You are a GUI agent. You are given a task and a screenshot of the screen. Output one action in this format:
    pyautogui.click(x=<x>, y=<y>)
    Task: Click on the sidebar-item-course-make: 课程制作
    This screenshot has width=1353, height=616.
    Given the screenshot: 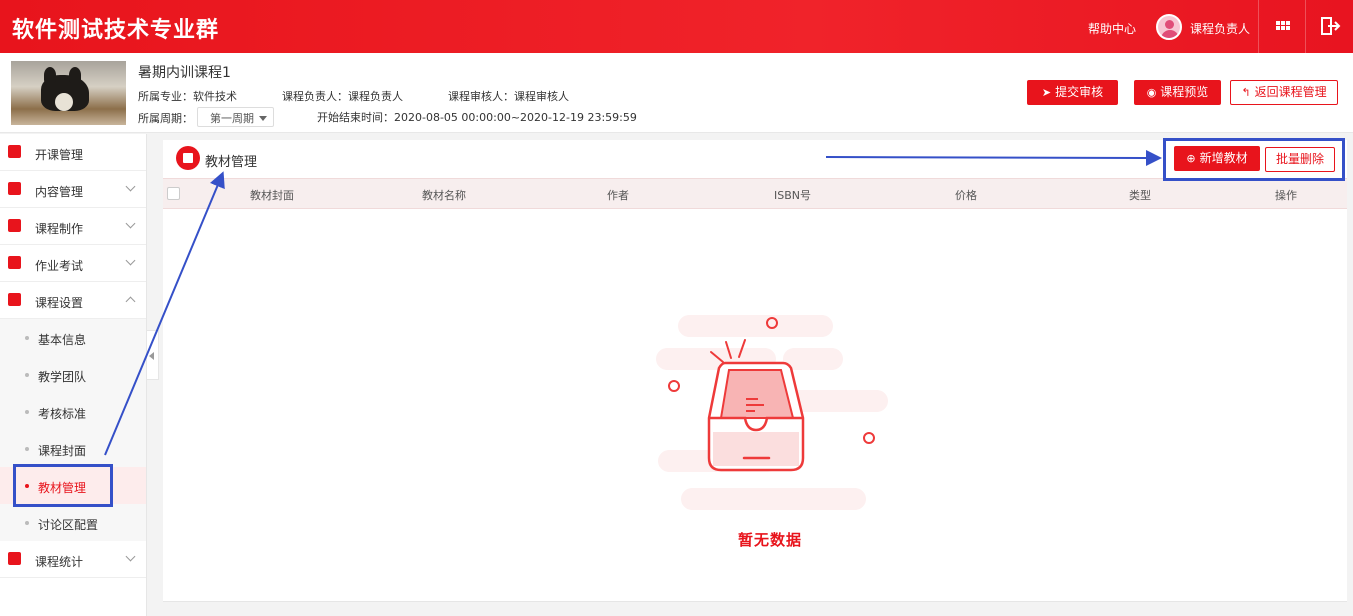 What is the action you would take?
    pyautogui.click(x=73, y=226)
    